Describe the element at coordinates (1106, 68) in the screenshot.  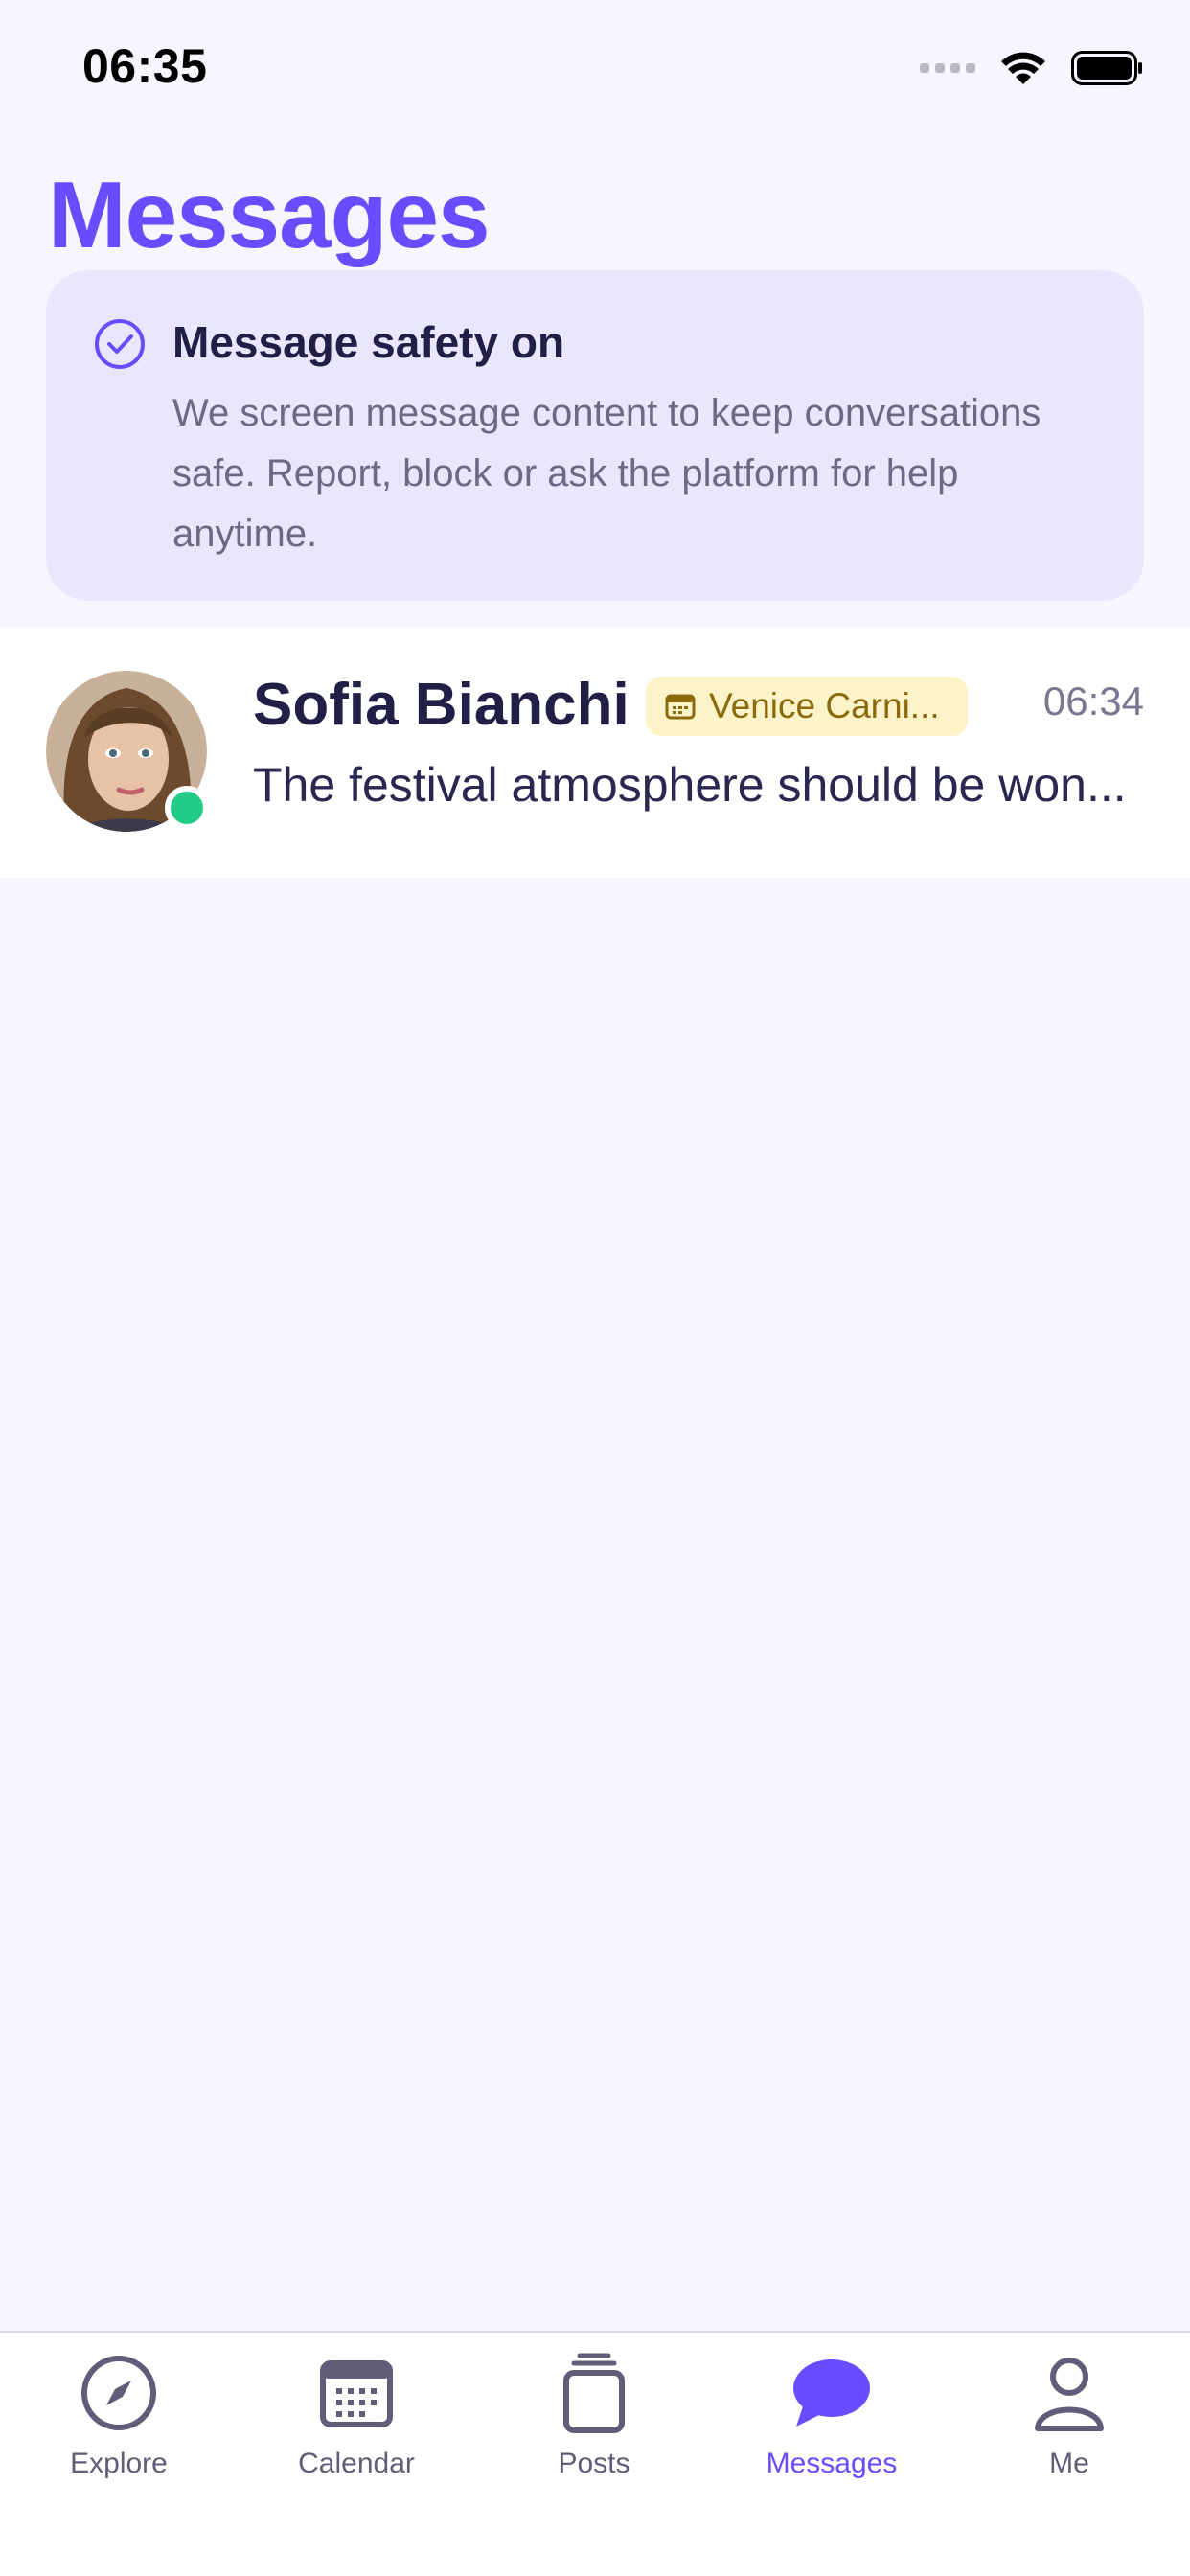
I see `battery-icon` at that location.